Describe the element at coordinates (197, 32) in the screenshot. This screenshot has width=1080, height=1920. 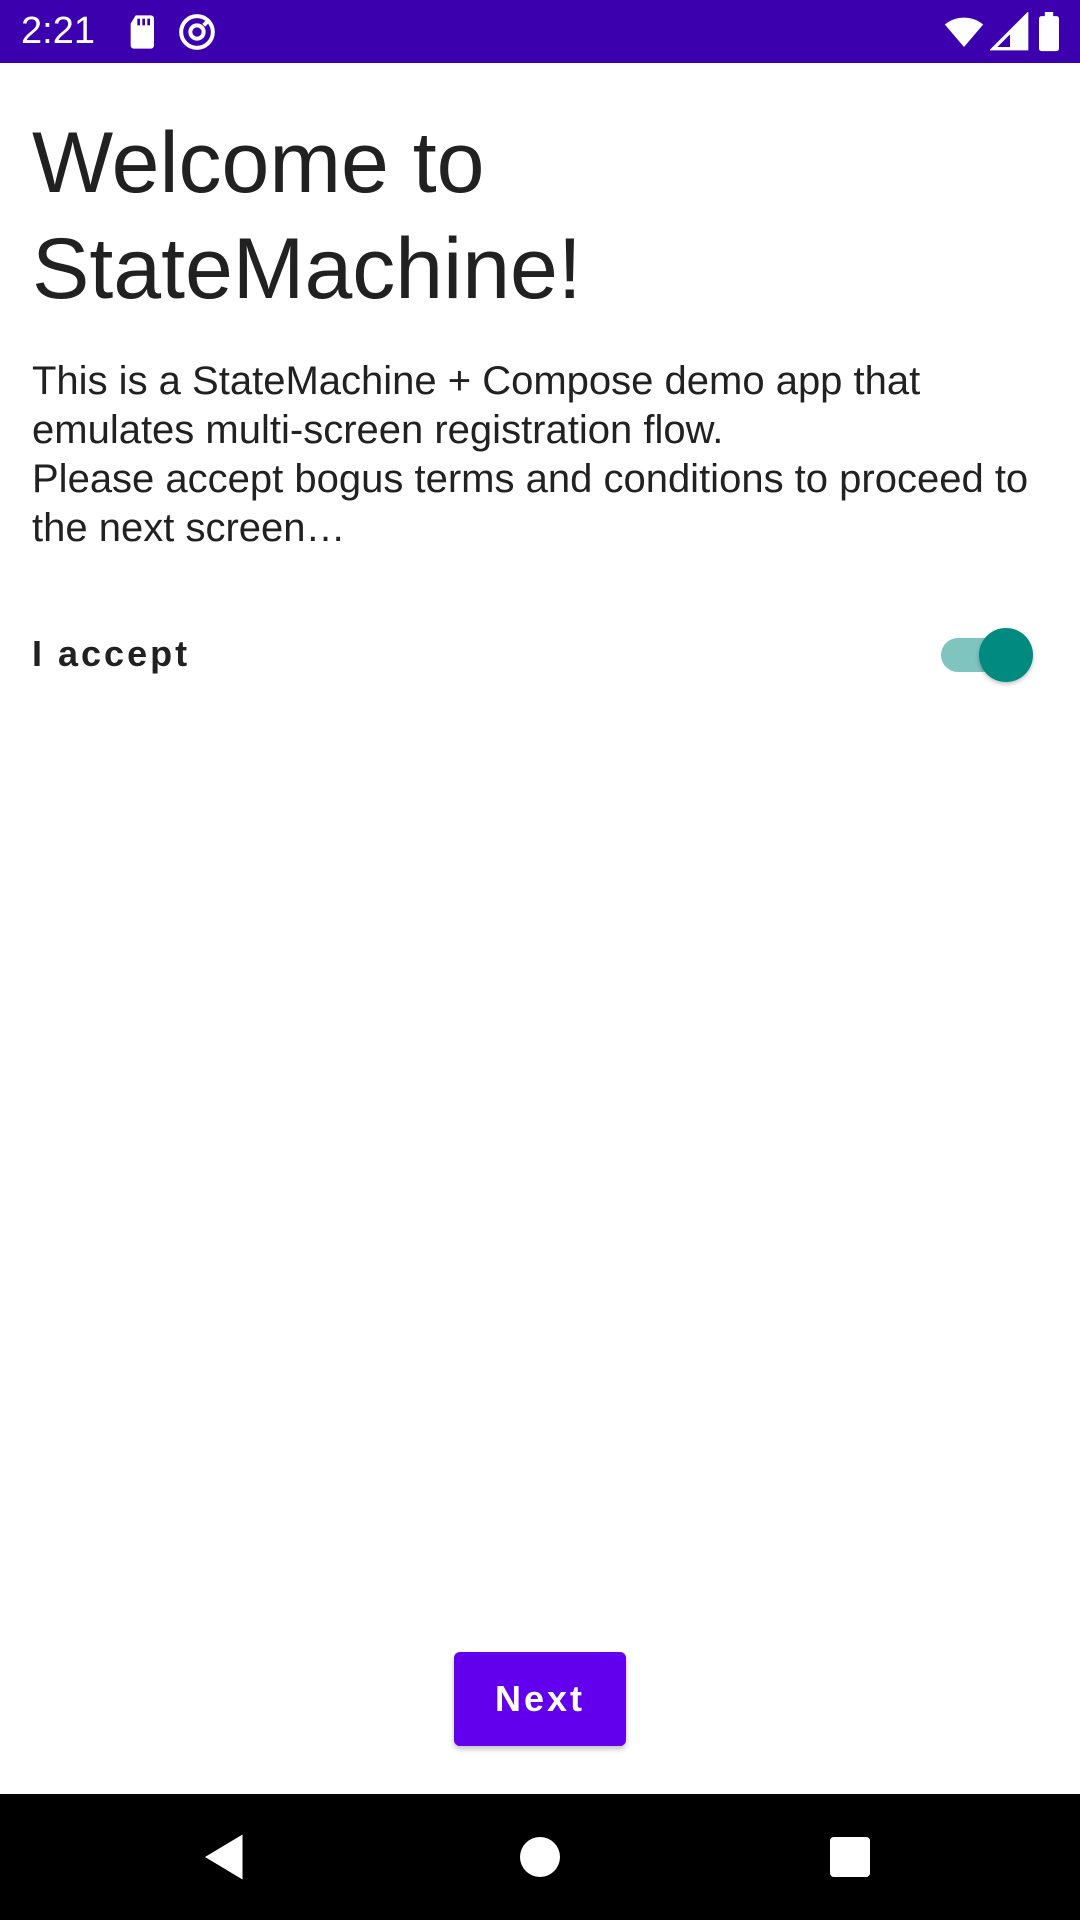
I see `at-sign-icon` at that location.